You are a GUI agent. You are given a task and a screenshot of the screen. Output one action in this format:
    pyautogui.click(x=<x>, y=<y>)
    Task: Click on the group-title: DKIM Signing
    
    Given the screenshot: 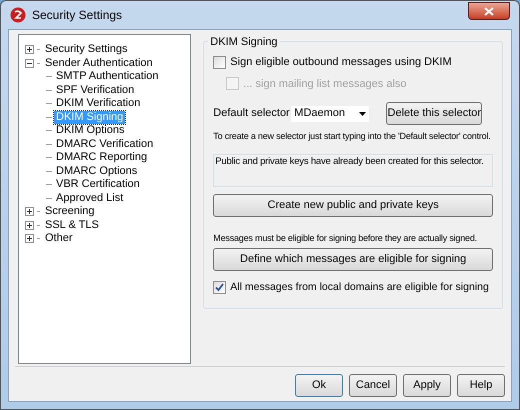 What is the action you would take?
    pyautogui.click(x=244, y=42)
    